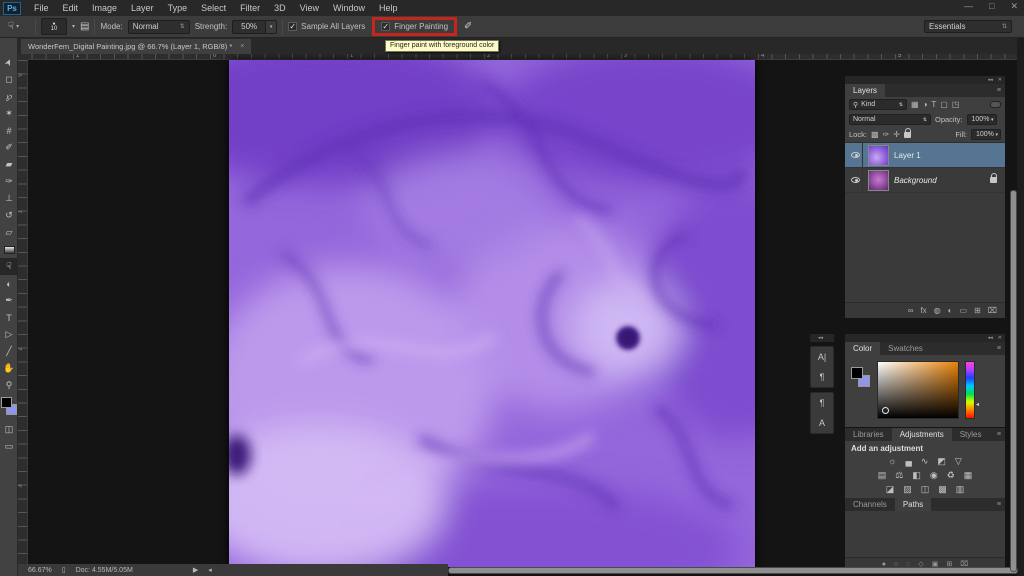 The width and height of the screenshot is (1024, 576). What do you see at coordinates (911, 310) in the screenshot?
I see `link-layers-icon: ∞` at bounding box center [911, 310].